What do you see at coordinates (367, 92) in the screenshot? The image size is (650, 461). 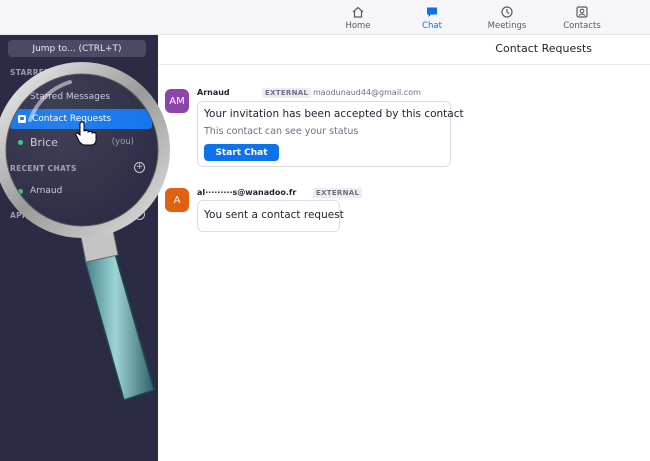 I see `sender-email: maodunaud44@gmail.com` at bounding box center [367, 92].